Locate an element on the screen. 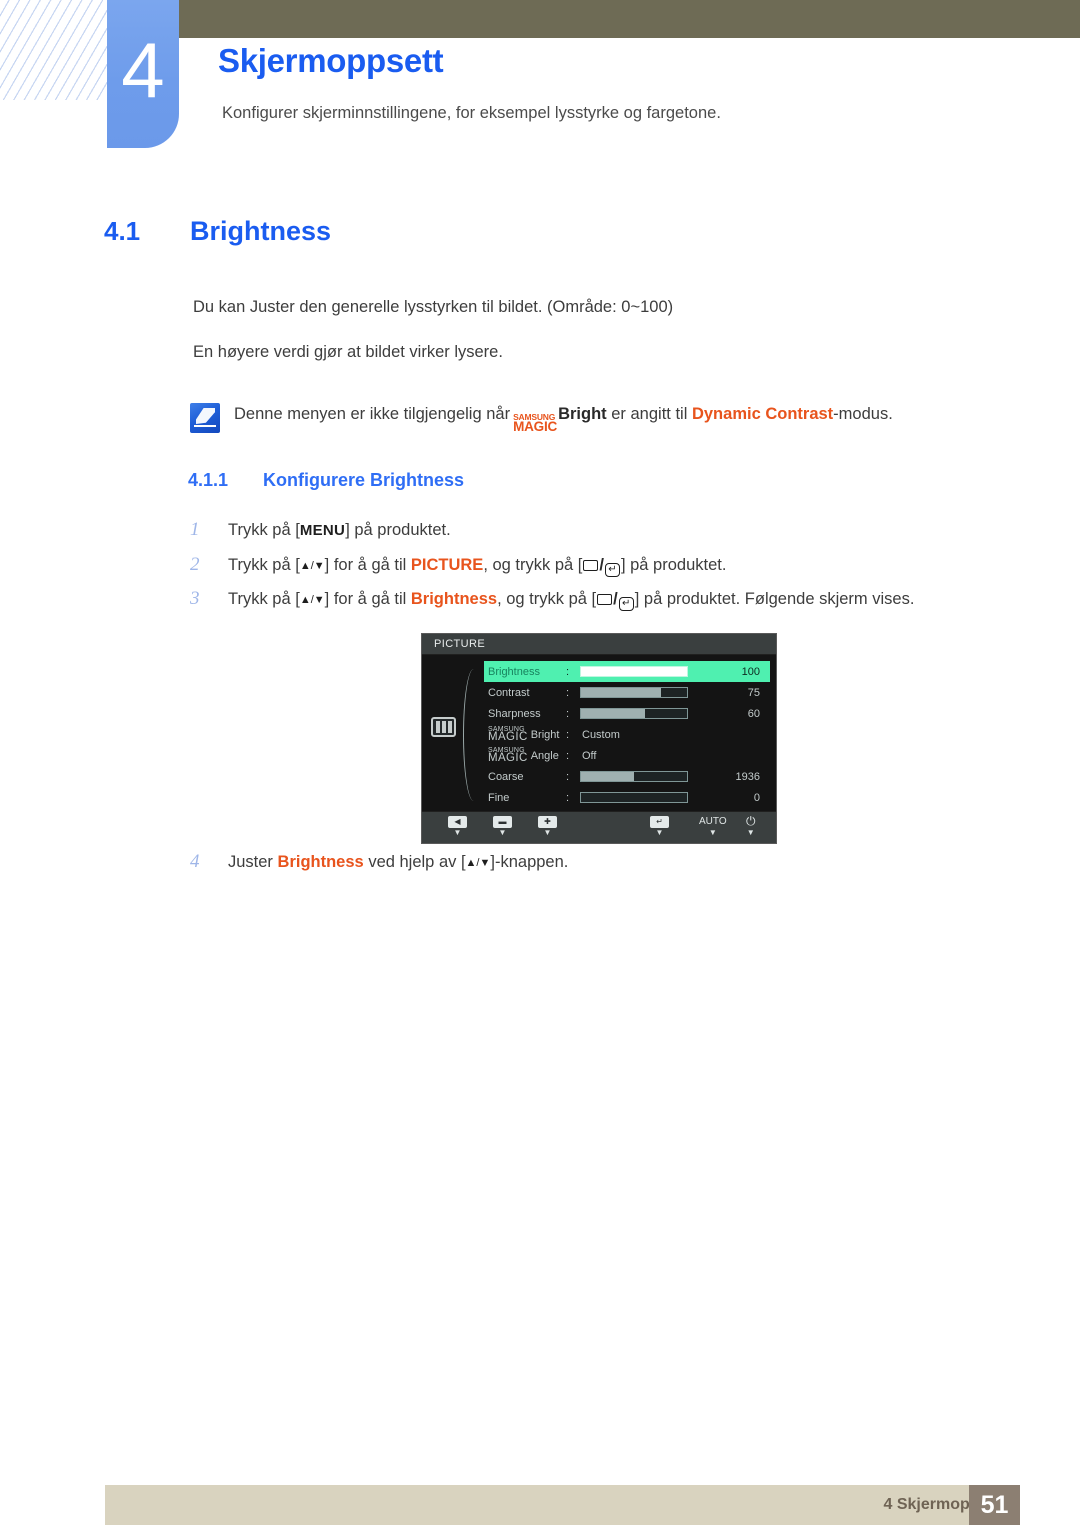 The height and width of the screenshot is (1527, 1080). osd-row-value: 0 is located at coordinates (756, 797).